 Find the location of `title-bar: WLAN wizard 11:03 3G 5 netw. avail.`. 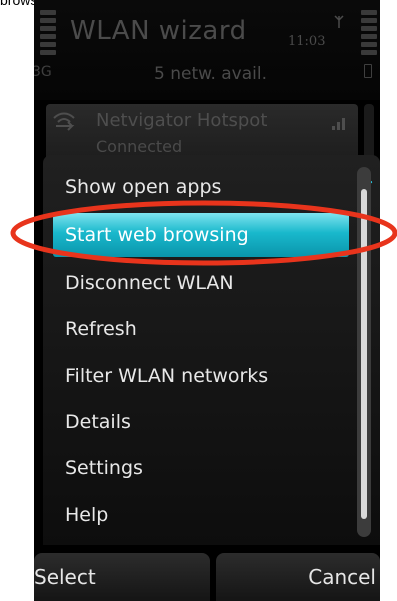

title-bar: WLAN wizard 11:03 3G 5 netw. avail. is located at coordinates (207, 50).